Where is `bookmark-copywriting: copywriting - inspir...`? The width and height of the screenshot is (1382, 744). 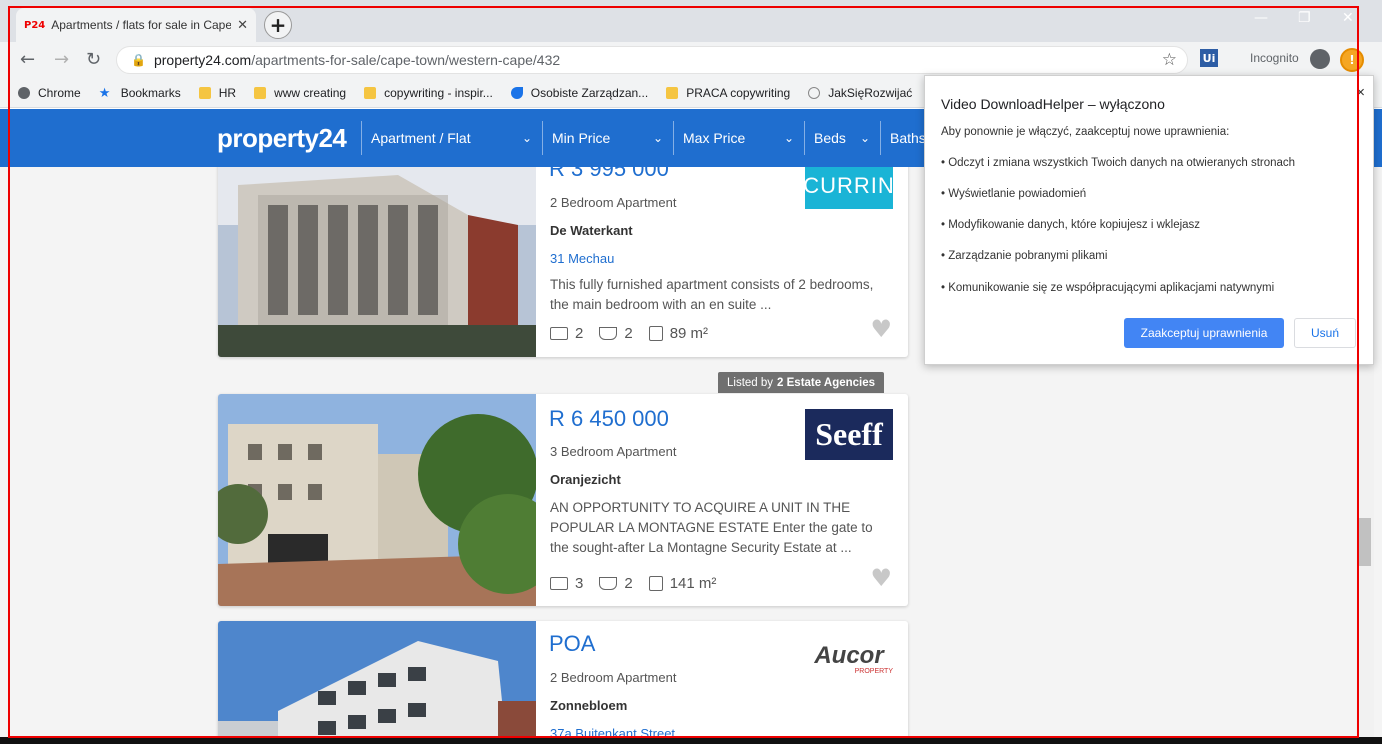
bookmark-copywriting: copywriting - inspir... is located at coordinates (428, 93).